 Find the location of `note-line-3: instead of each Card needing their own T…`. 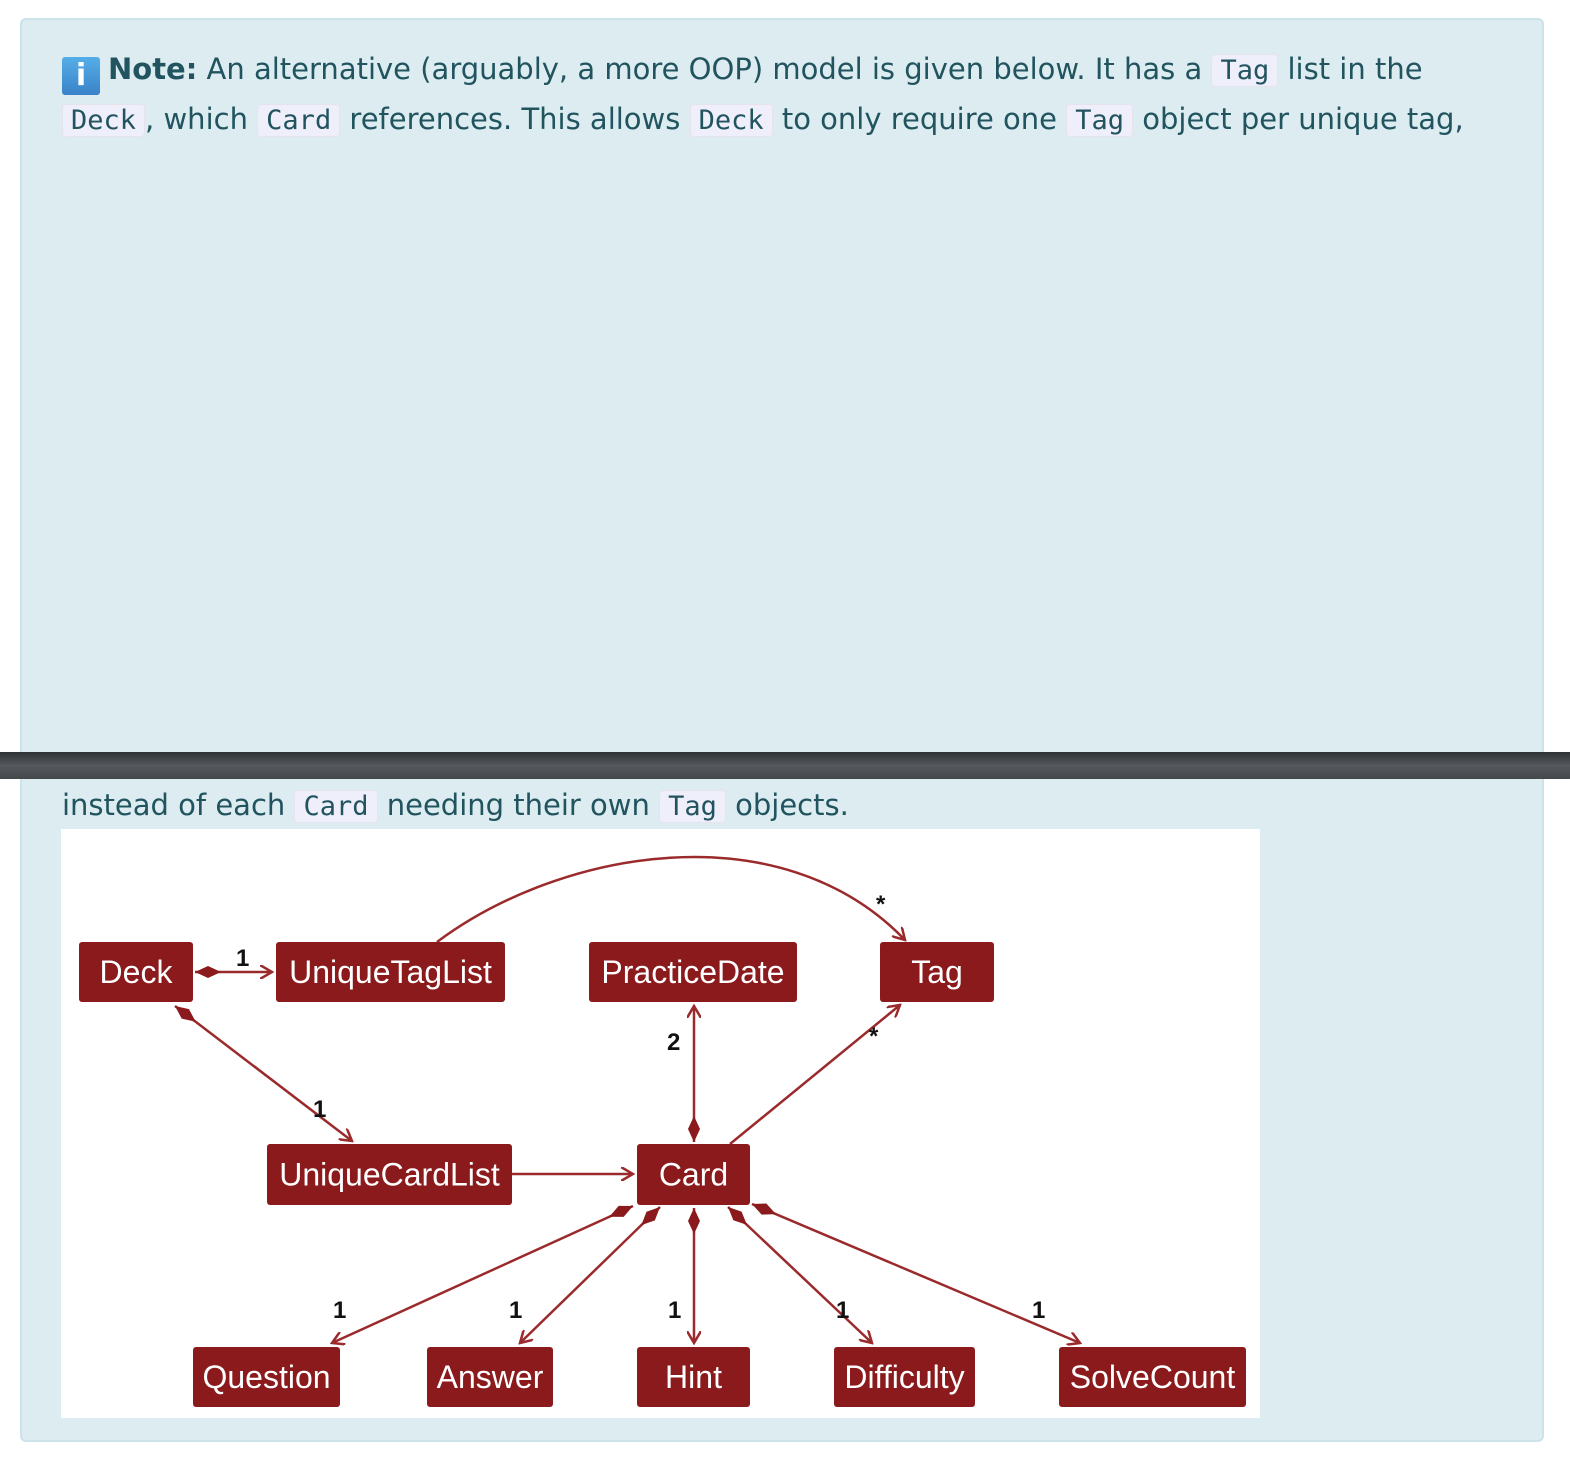

note-line-3: instead of each Card needing their own T… is located at coordinates (455, 806).